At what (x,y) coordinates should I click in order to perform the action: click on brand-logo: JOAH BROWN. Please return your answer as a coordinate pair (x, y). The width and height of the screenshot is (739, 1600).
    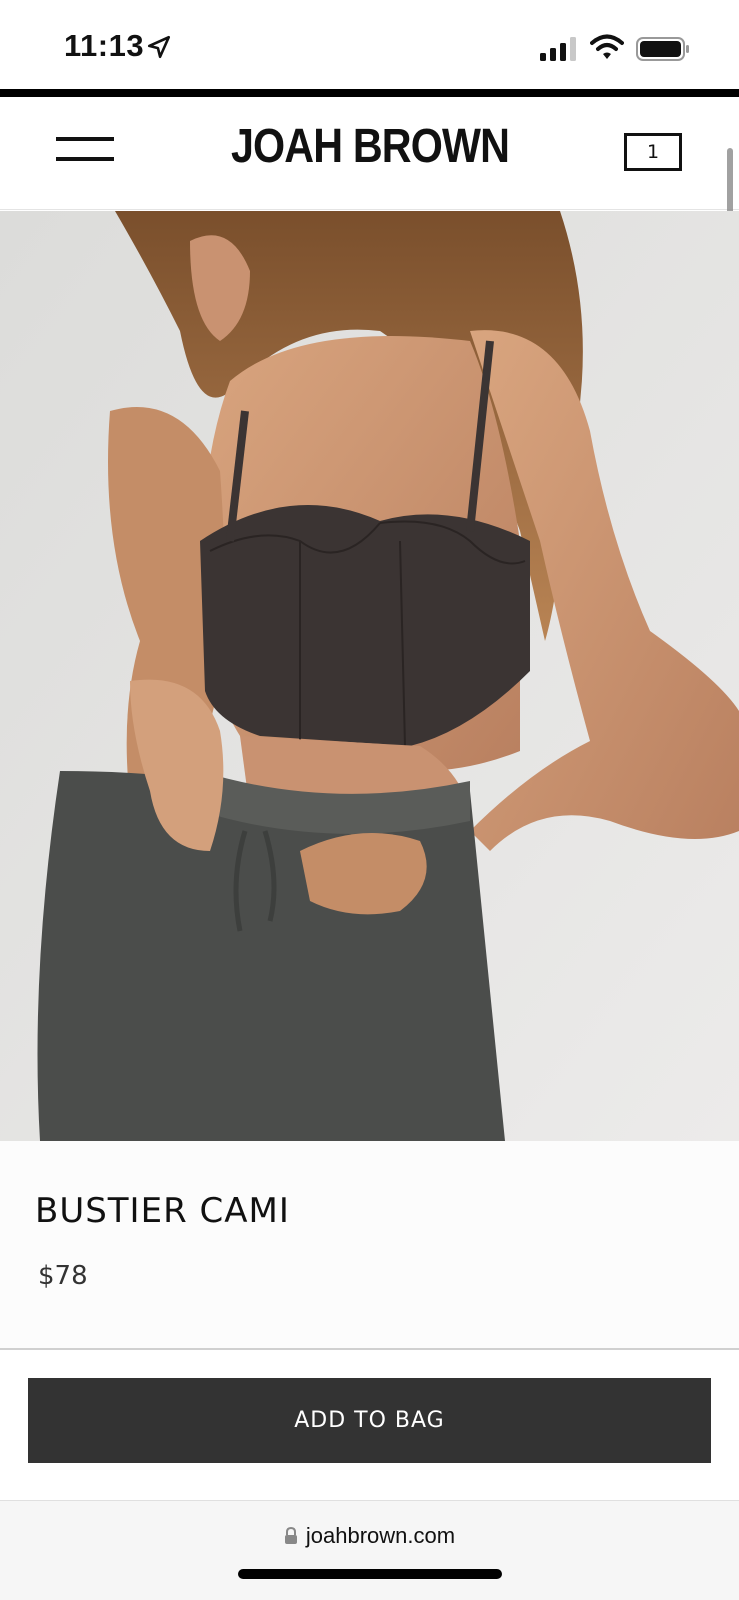
    Looking at the image, I should click on (369, 147).